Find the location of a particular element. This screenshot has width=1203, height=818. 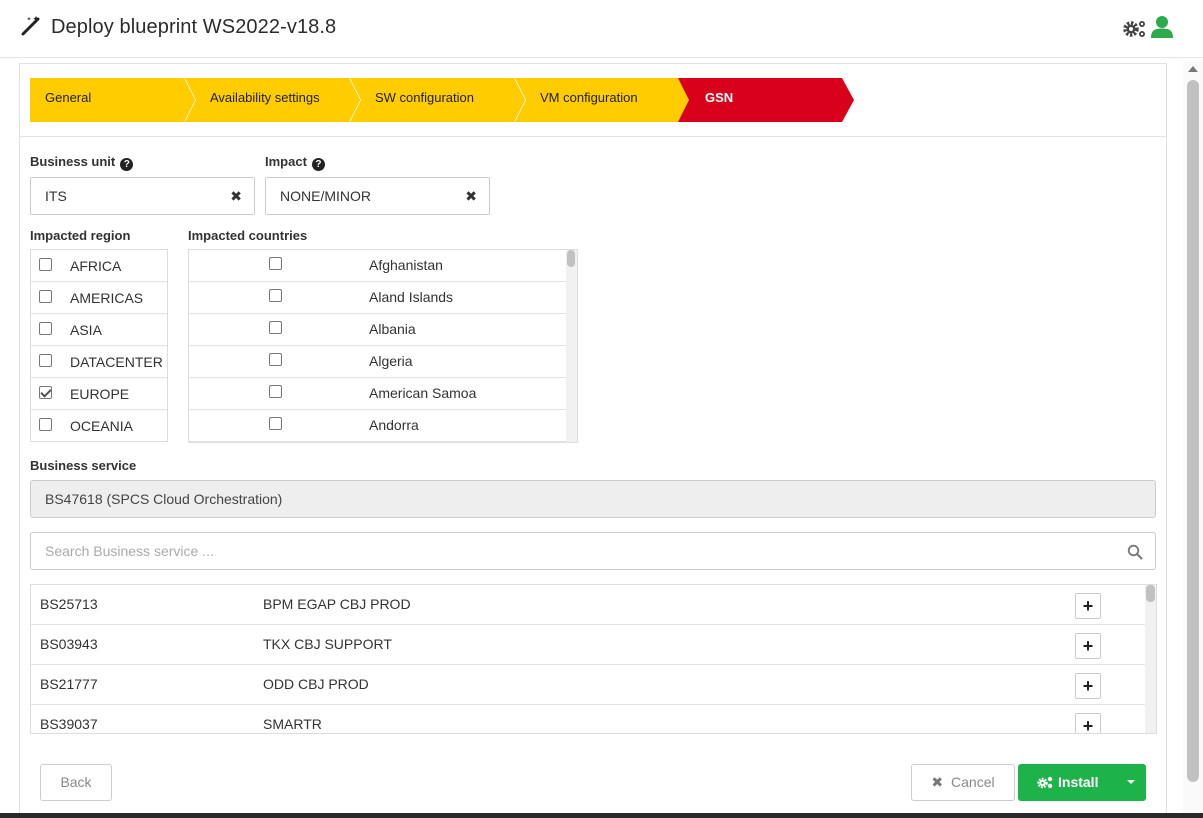

service-name: SMARTR is located at coordinates (292, 724).